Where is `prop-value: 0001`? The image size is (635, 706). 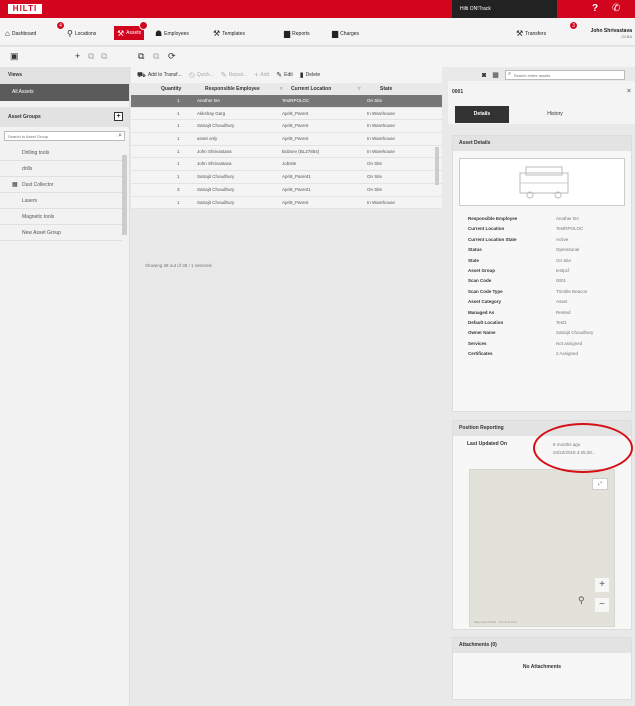
prop-value: 0001 is located at coordinates (561, 281).